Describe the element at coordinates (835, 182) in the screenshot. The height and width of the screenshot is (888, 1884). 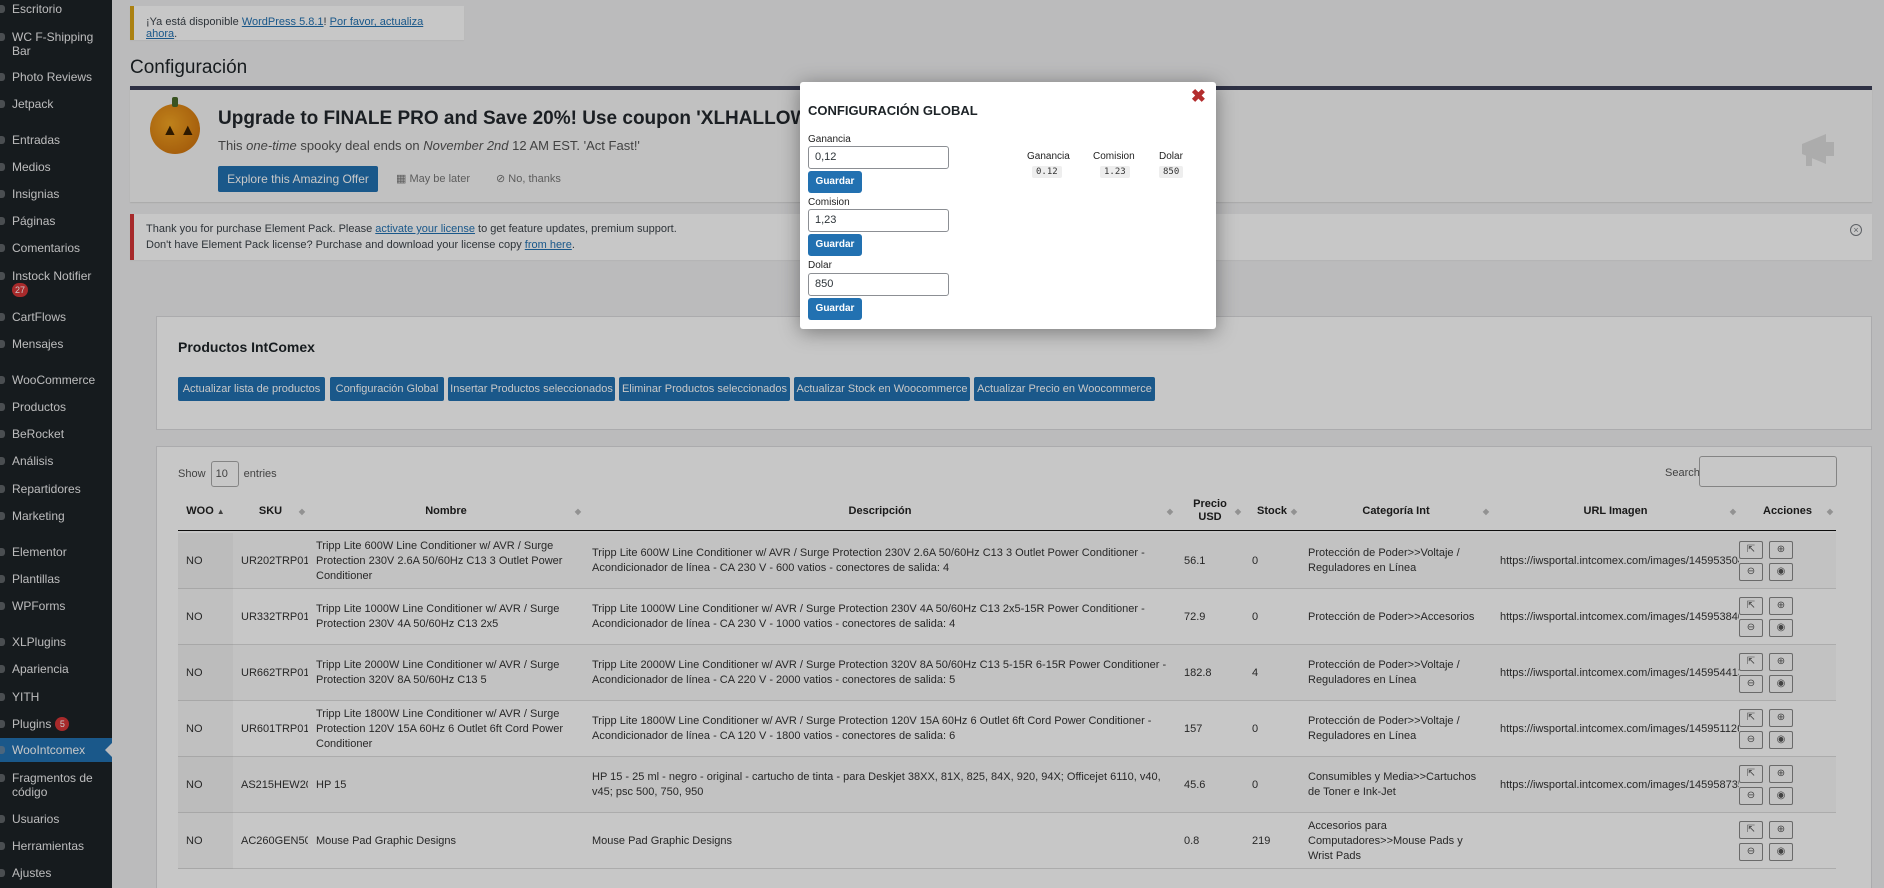
I see `save-ganancia-button: Guardar` at that location.